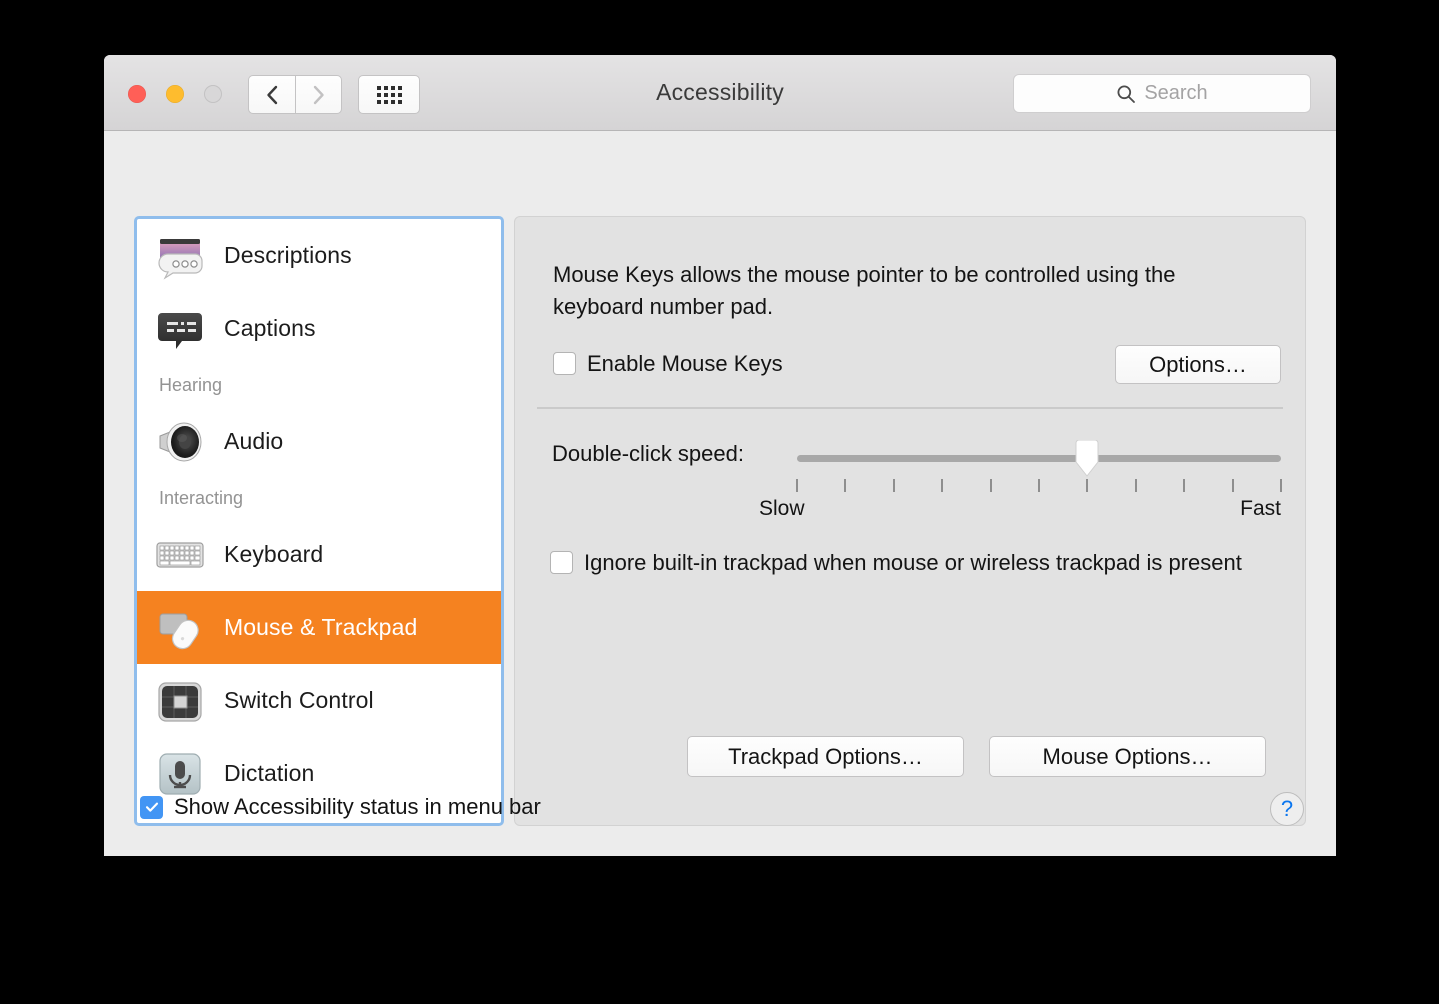  I want to click on double-click-speed-slider, so click(1039, 458).